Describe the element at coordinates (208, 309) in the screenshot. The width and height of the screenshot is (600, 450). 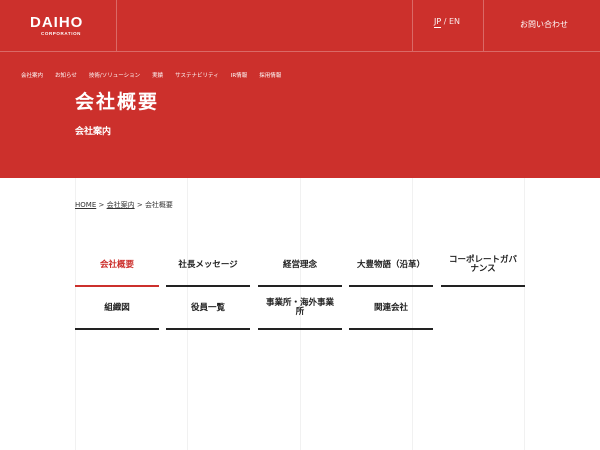
I see `subnav-item-officers: 役員一覧` at that location.